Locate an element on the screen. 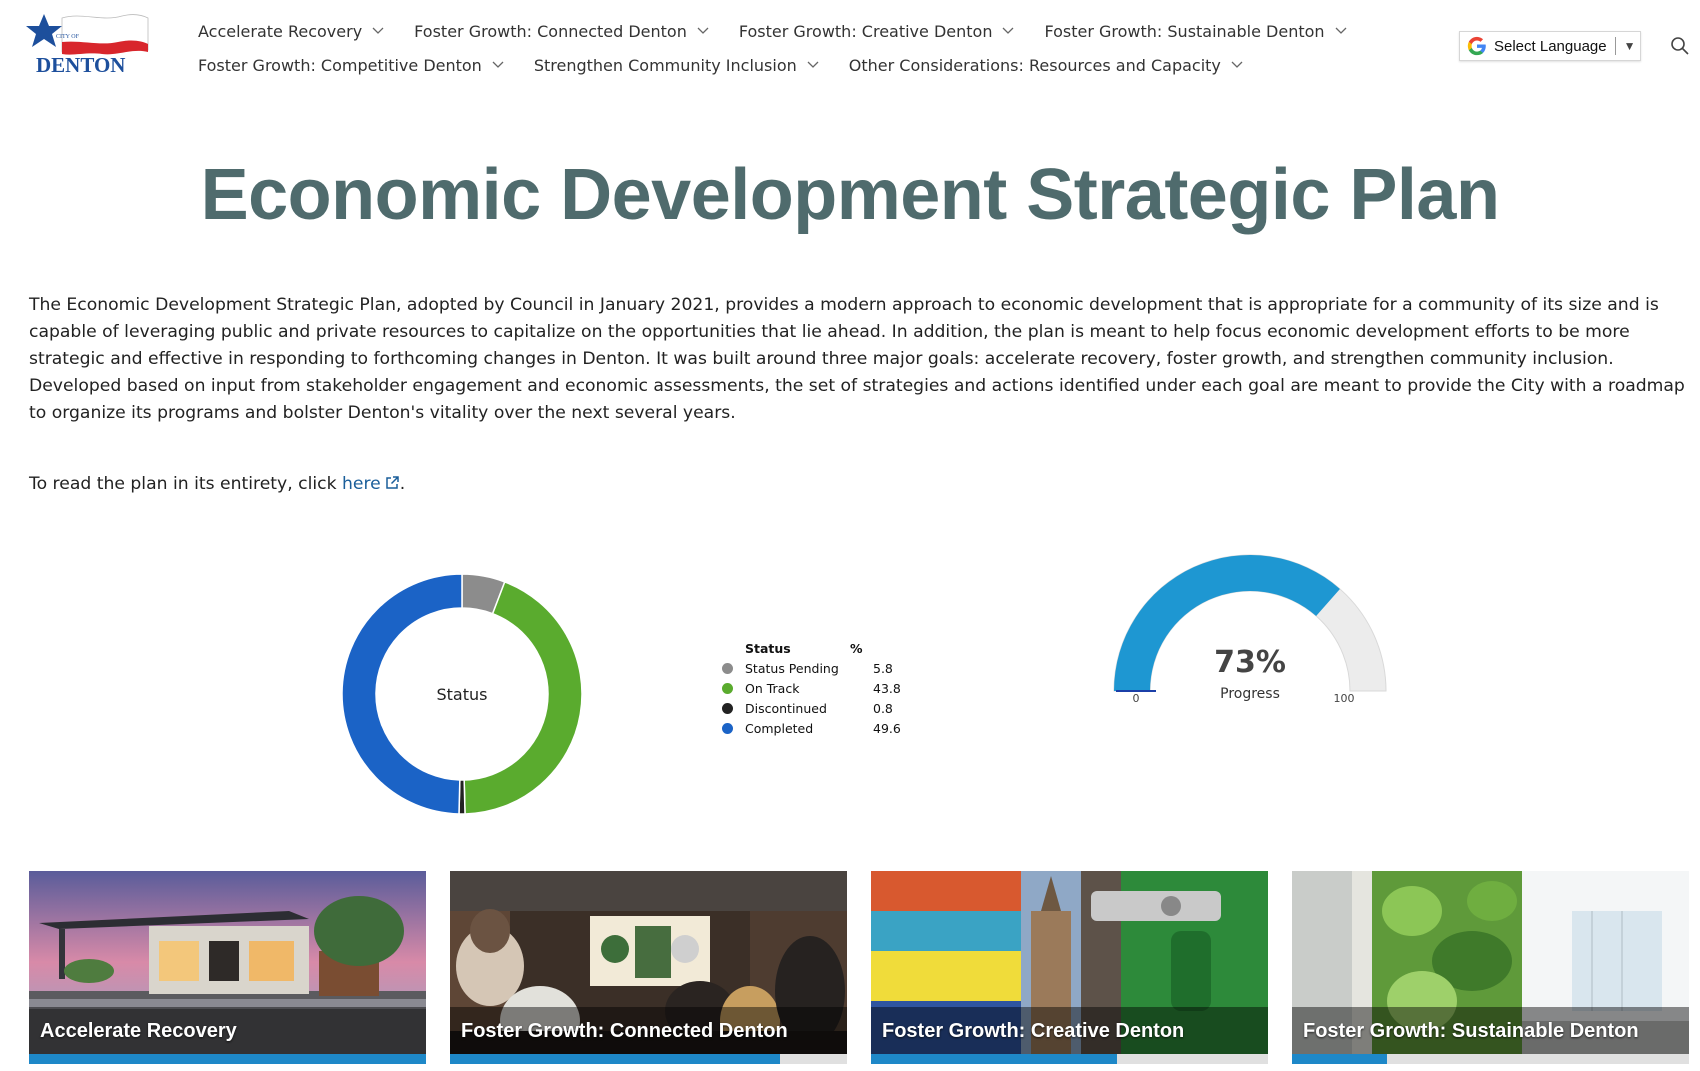 The height and width of the screenshot is (1071, 1700). language-select-divider is located at coordinates (1615, 46).